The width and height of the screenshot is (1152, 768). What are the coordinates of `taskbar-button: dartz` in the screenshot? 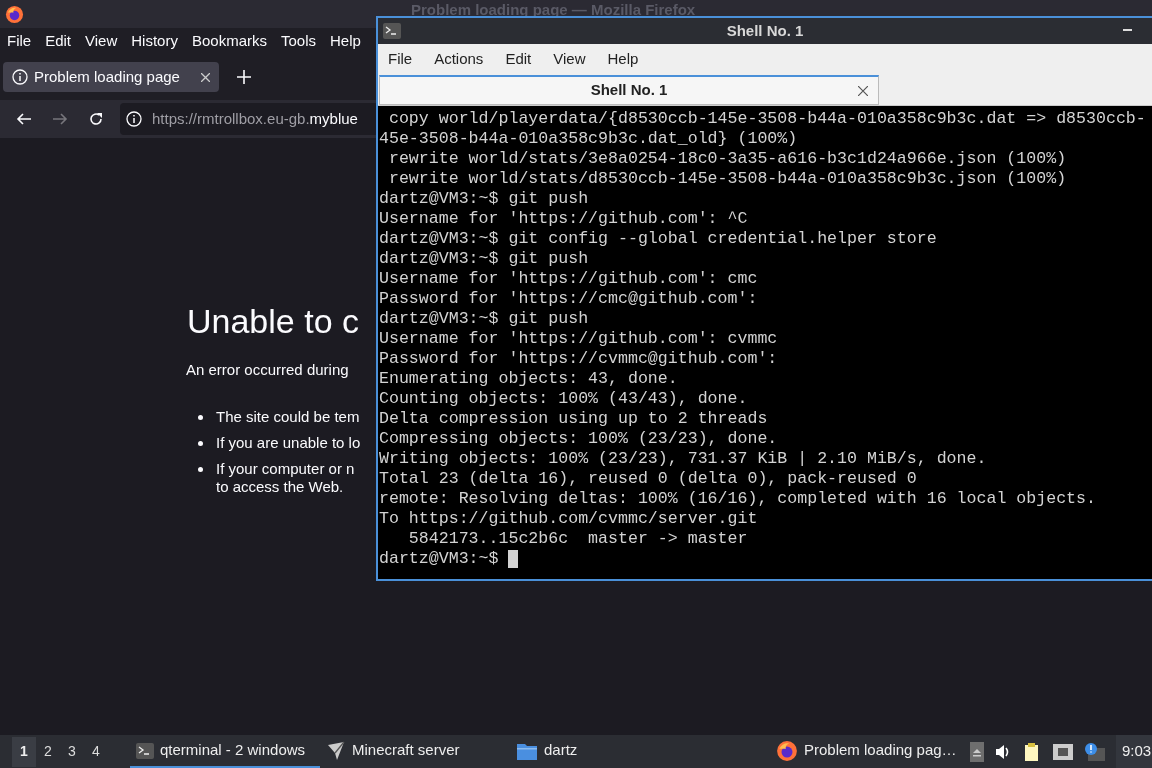 It's located at (605, 751).